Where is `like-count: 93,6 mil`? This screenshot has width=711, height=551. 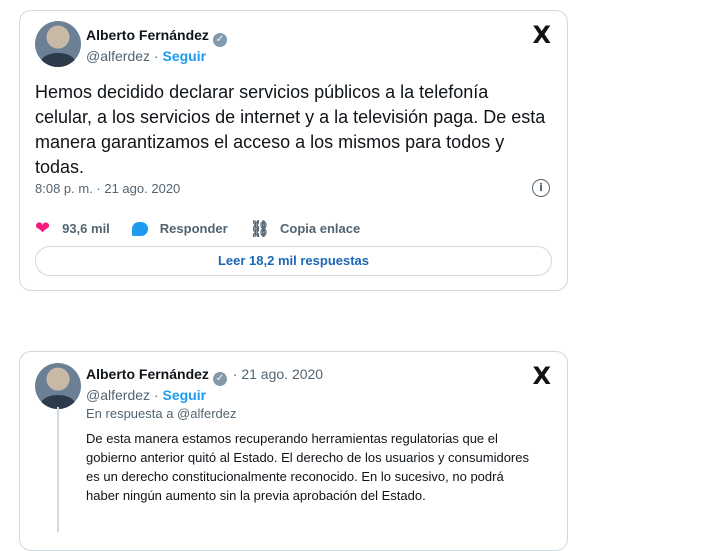
like-count: 93,6 mil is located at coordinates (86, 228).